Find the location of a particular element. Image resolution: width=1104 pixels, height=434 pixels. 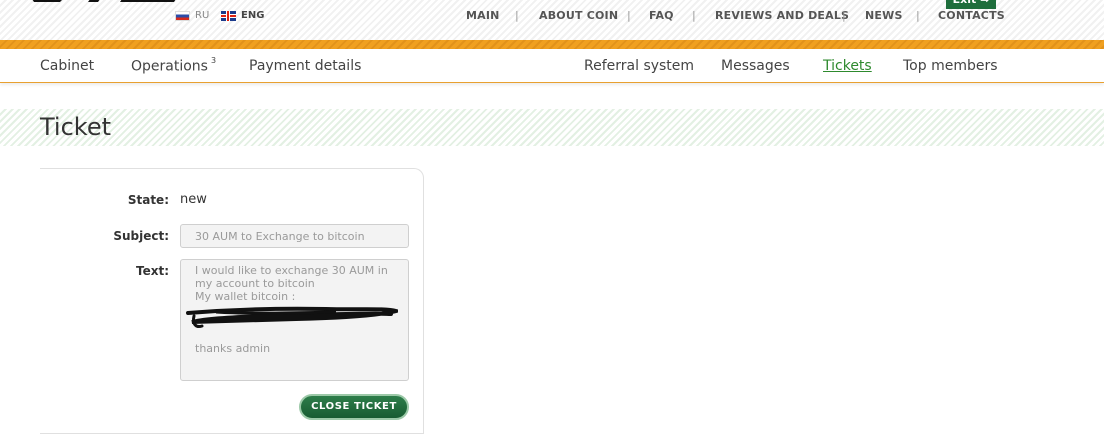

tab-cabinet: Cabinet is located at coordinates (67, 66).